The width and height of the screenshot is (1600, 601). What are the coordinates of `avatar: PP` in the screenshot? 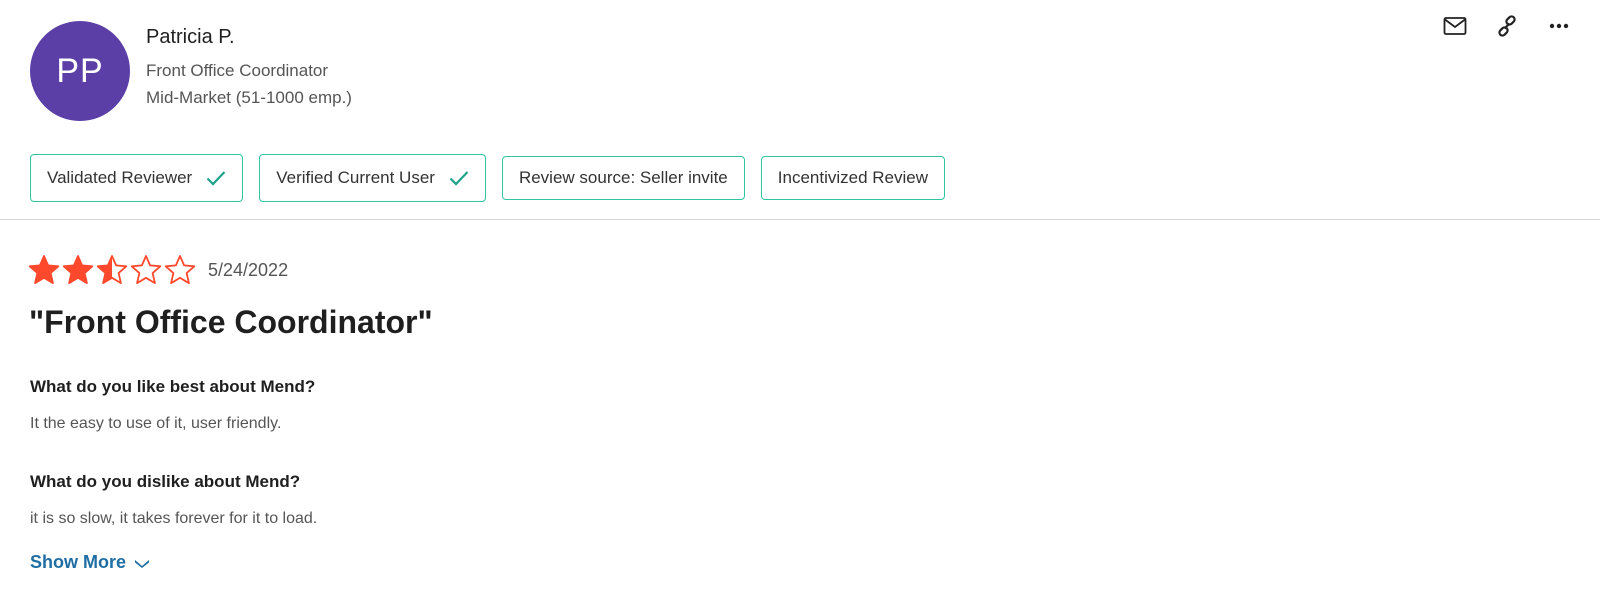 It's located at (80, 71).